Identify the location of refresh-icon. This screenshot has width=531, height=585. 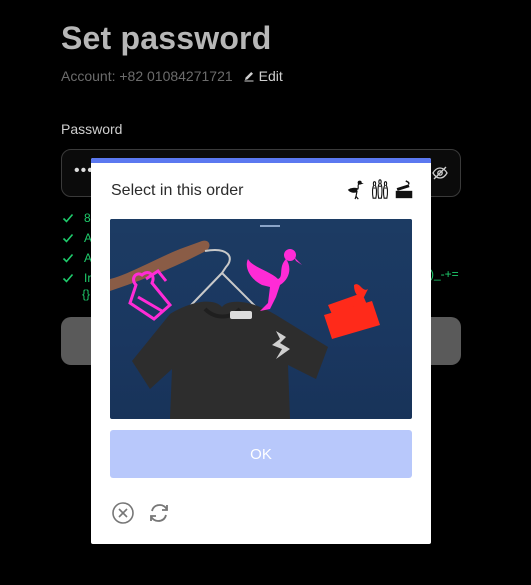
(159, 513).